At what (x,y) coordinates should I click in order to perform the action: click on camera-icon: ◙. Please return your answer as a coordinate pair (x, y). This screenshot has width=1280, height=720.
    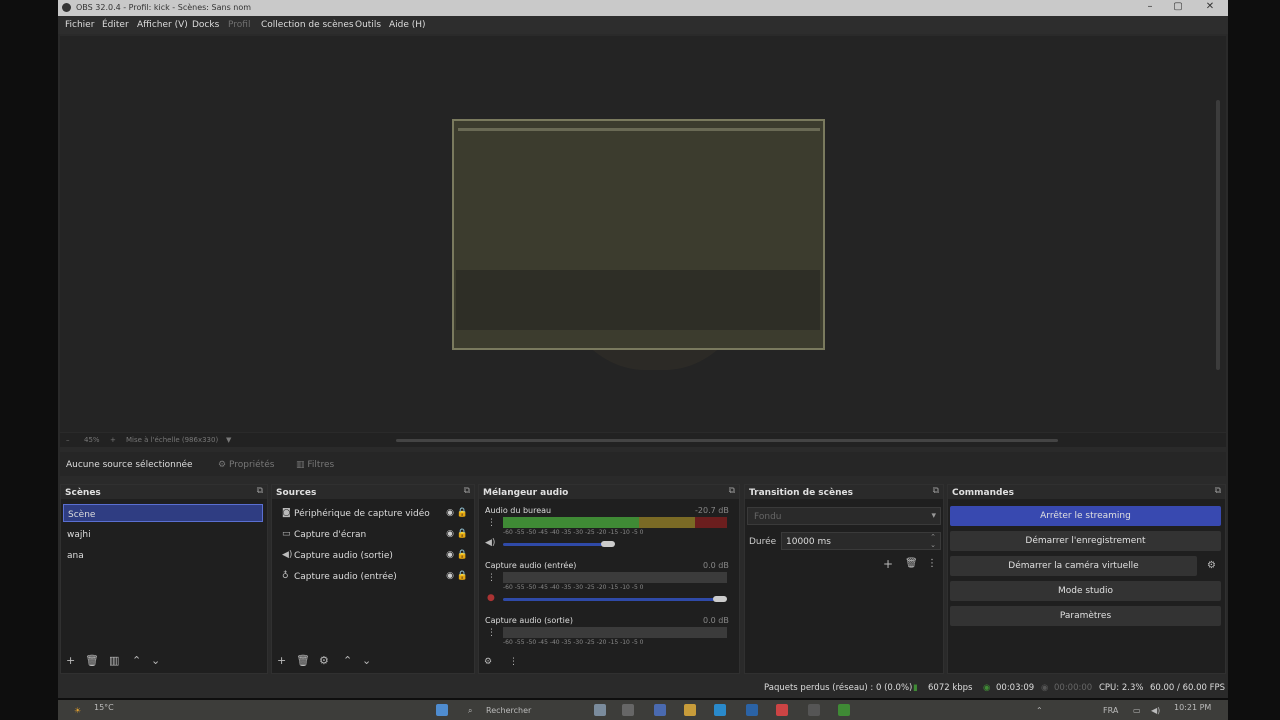
    Looking at the image, I should click on (286, 513).